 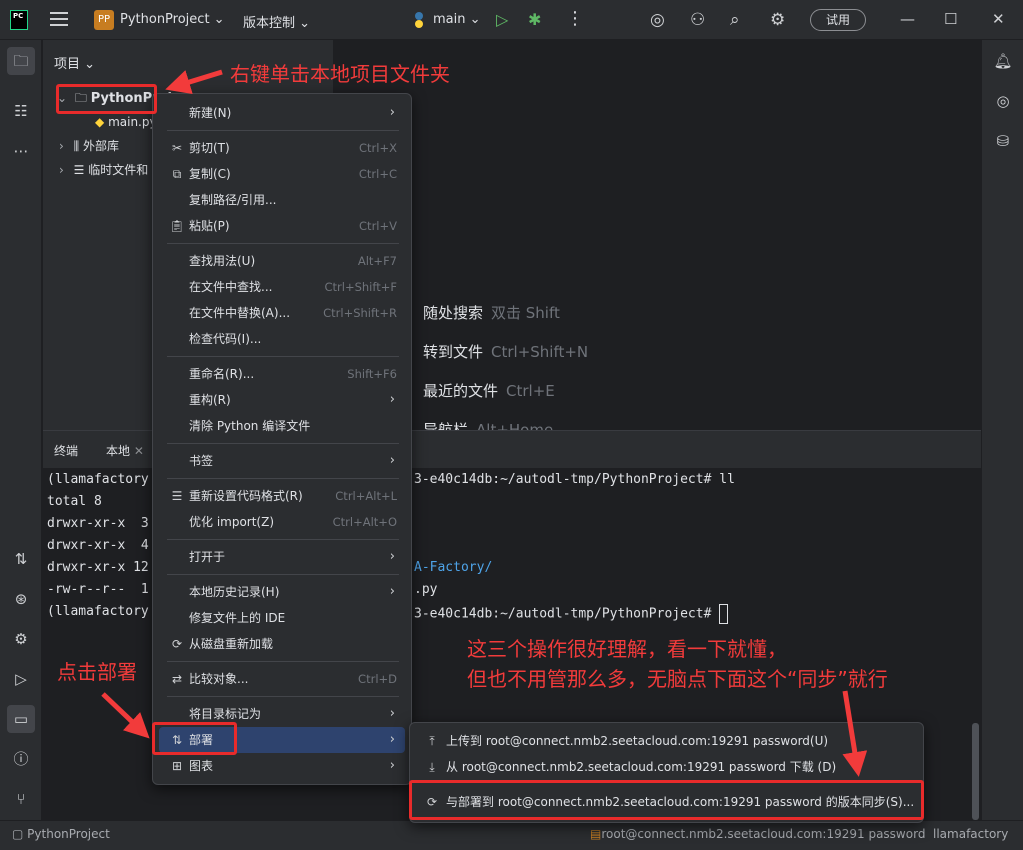 What do you see at coordinates (855, 733) in the screenshot?
I see `arrow-to-sync` at bounding box center [855, 733].